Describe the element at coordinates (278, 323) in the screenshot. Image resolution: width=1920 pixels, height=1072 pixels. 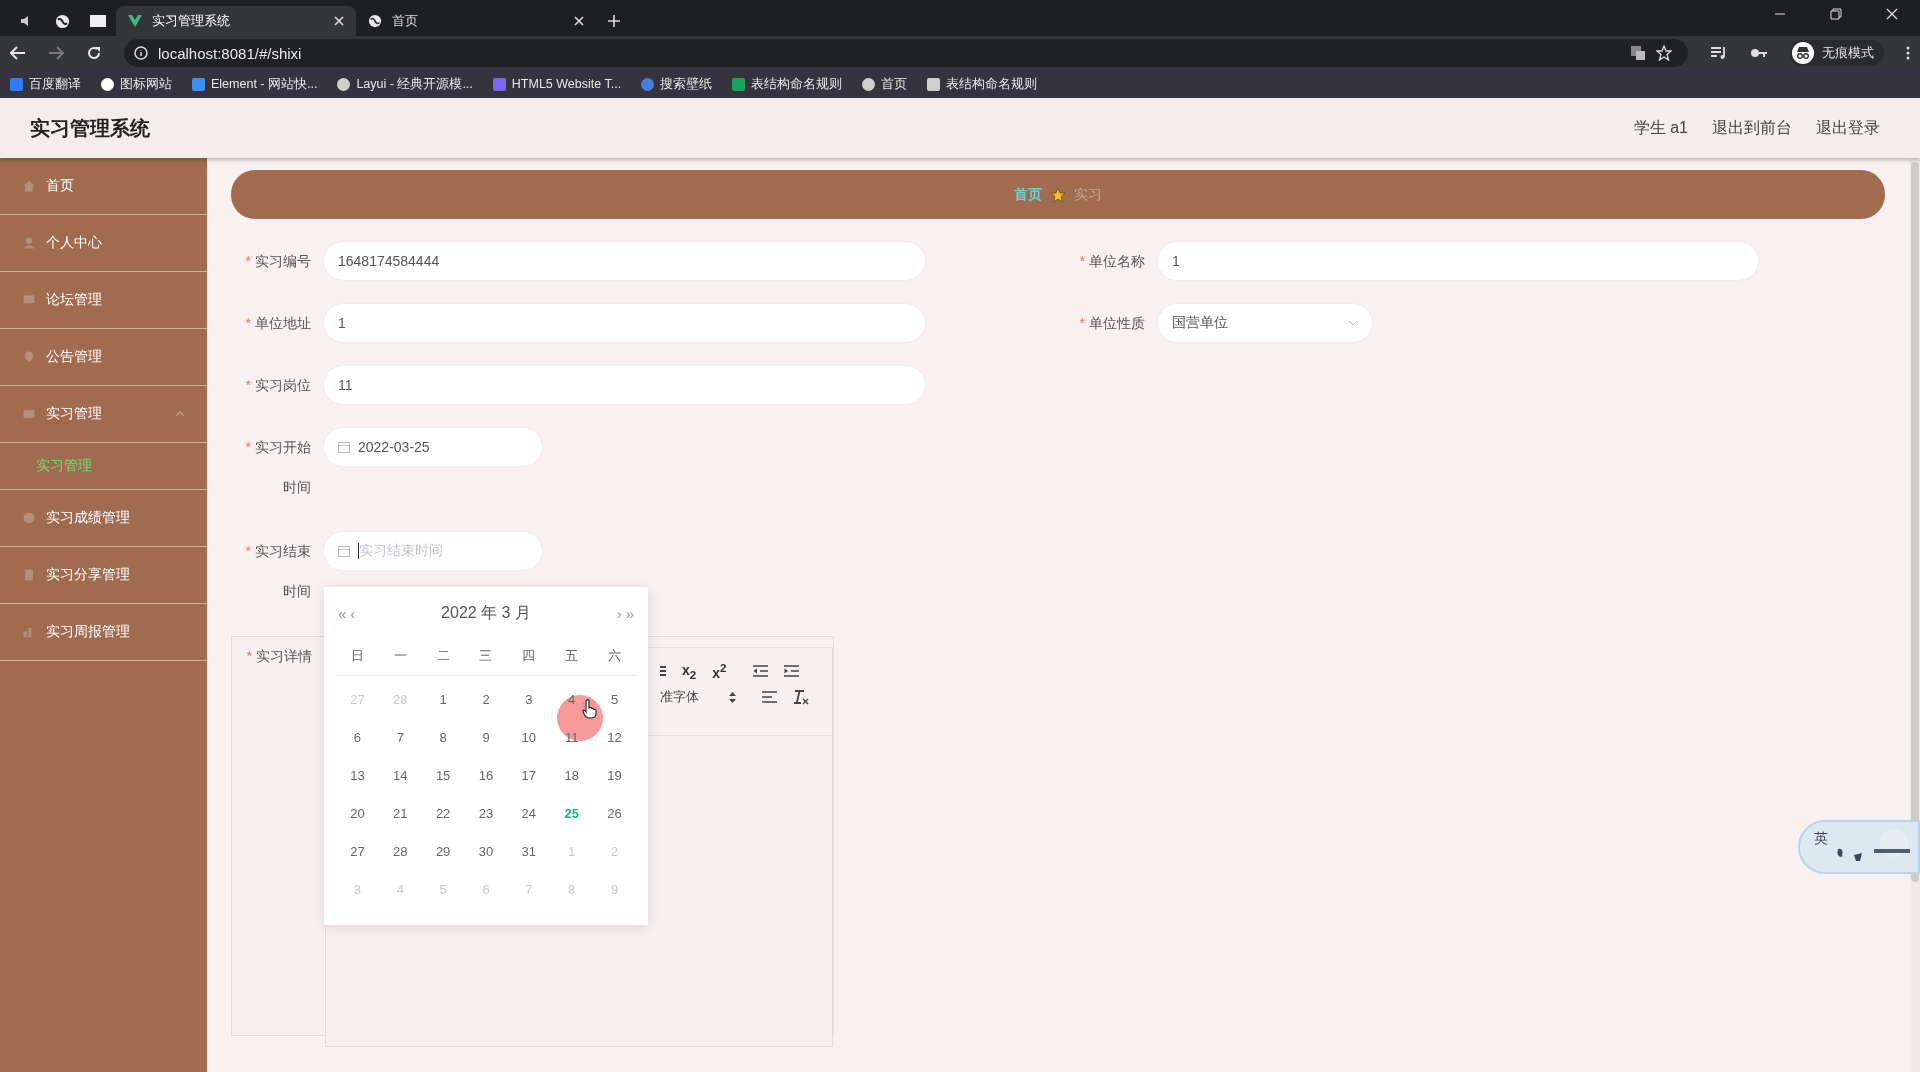
I see `field-label: * 单位地址` at that location.